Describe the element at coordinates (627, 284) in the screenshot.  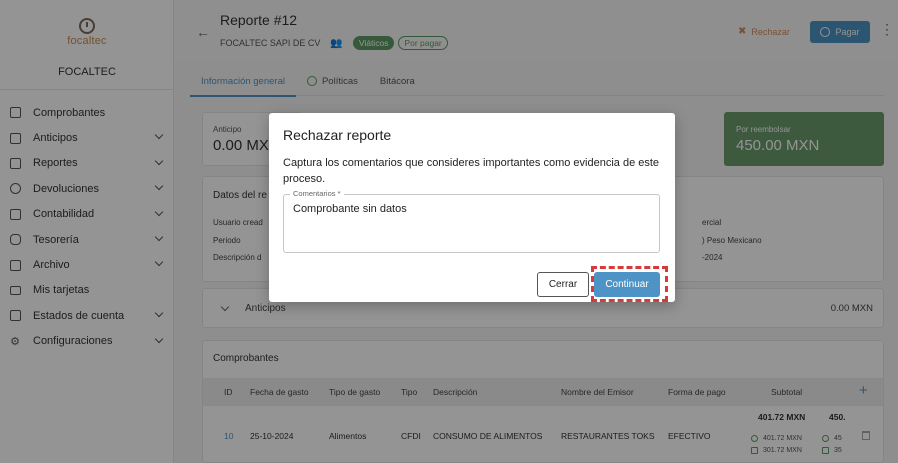
I see `continue-button: Continuar` at that location.